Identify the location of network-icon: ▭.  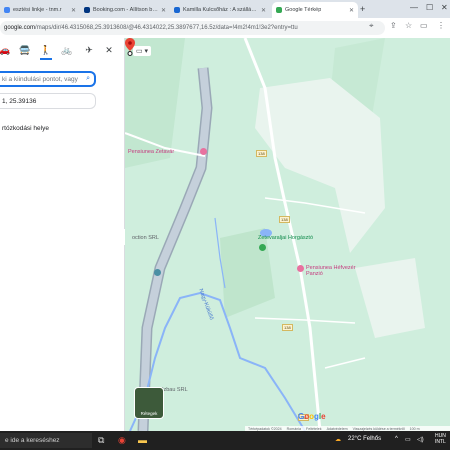
(408, 439).